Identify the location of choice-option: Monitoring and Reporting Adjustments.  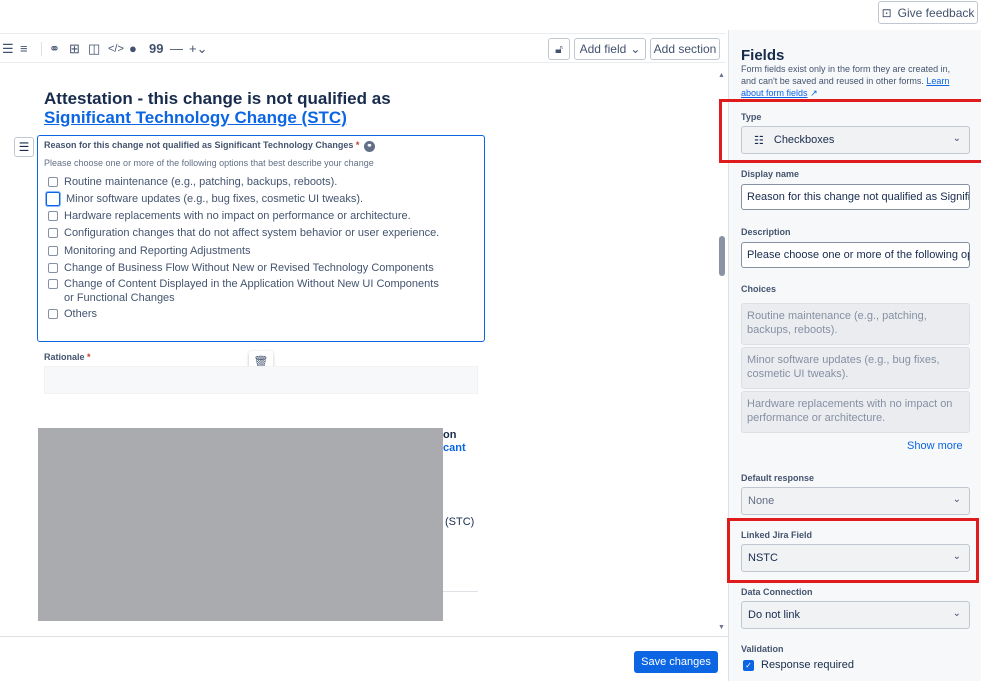
(258, 251).